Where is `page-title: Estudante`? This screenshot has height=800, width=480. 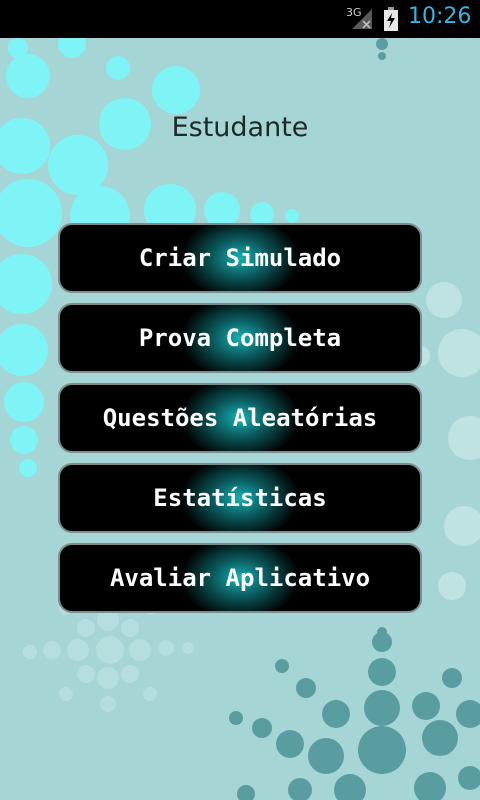
page-title: Estudante is located at coordinates (240, 127).